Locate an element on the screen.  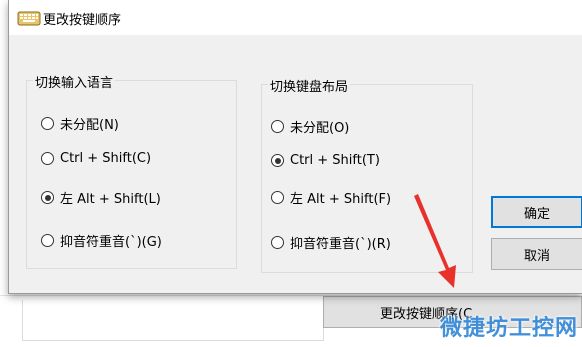
radio-layout-grave-accent: 抑音符重音(`)(R) is located at coordinates (331, 242).